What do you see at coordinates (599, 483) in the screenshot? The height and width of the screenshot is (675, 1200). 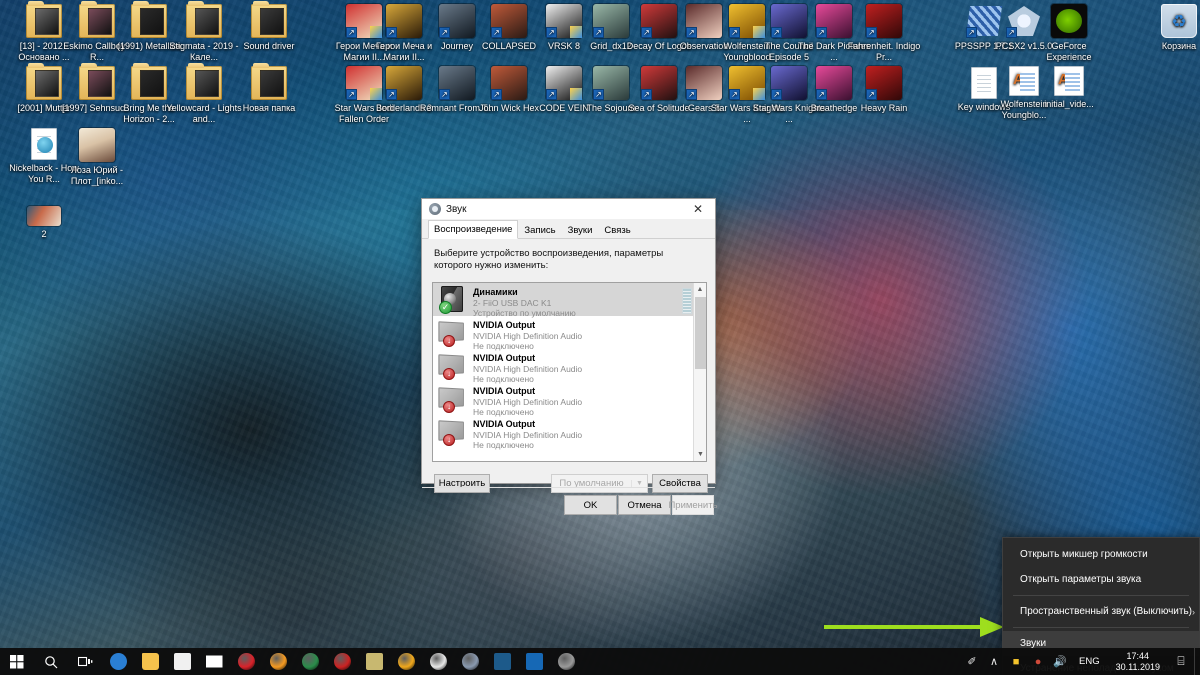 I see `set-default-button: По умолчанию ▼` at bounding box center [599, 483].